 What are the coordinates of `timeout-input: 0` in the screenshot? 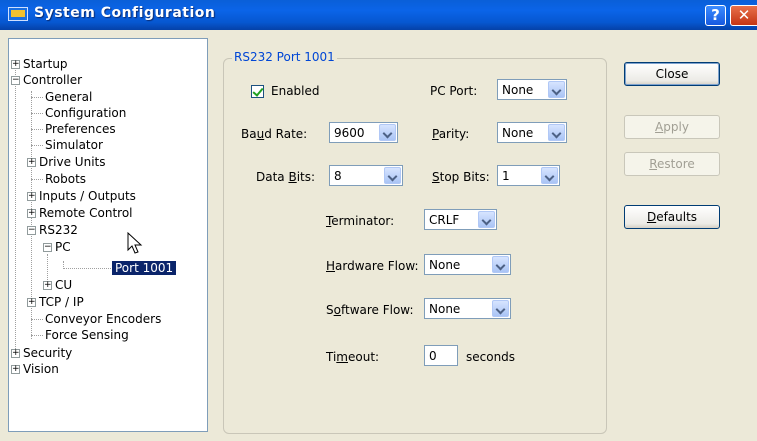 It's located at (441, 355).